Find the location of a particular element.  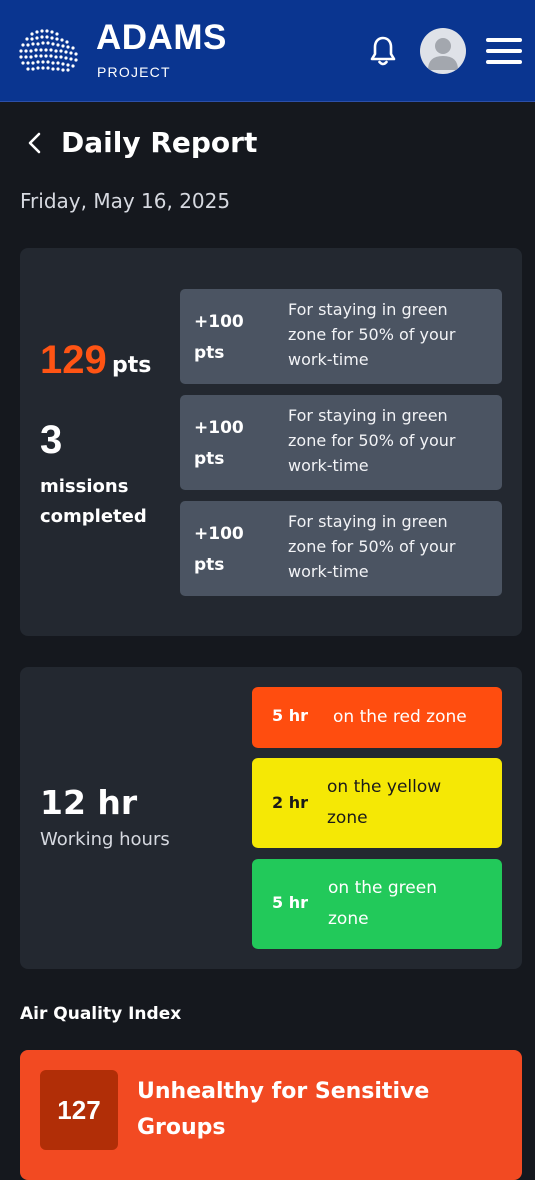

aqi-heading: Air Quality Index is located at coordinates (101, 1014).